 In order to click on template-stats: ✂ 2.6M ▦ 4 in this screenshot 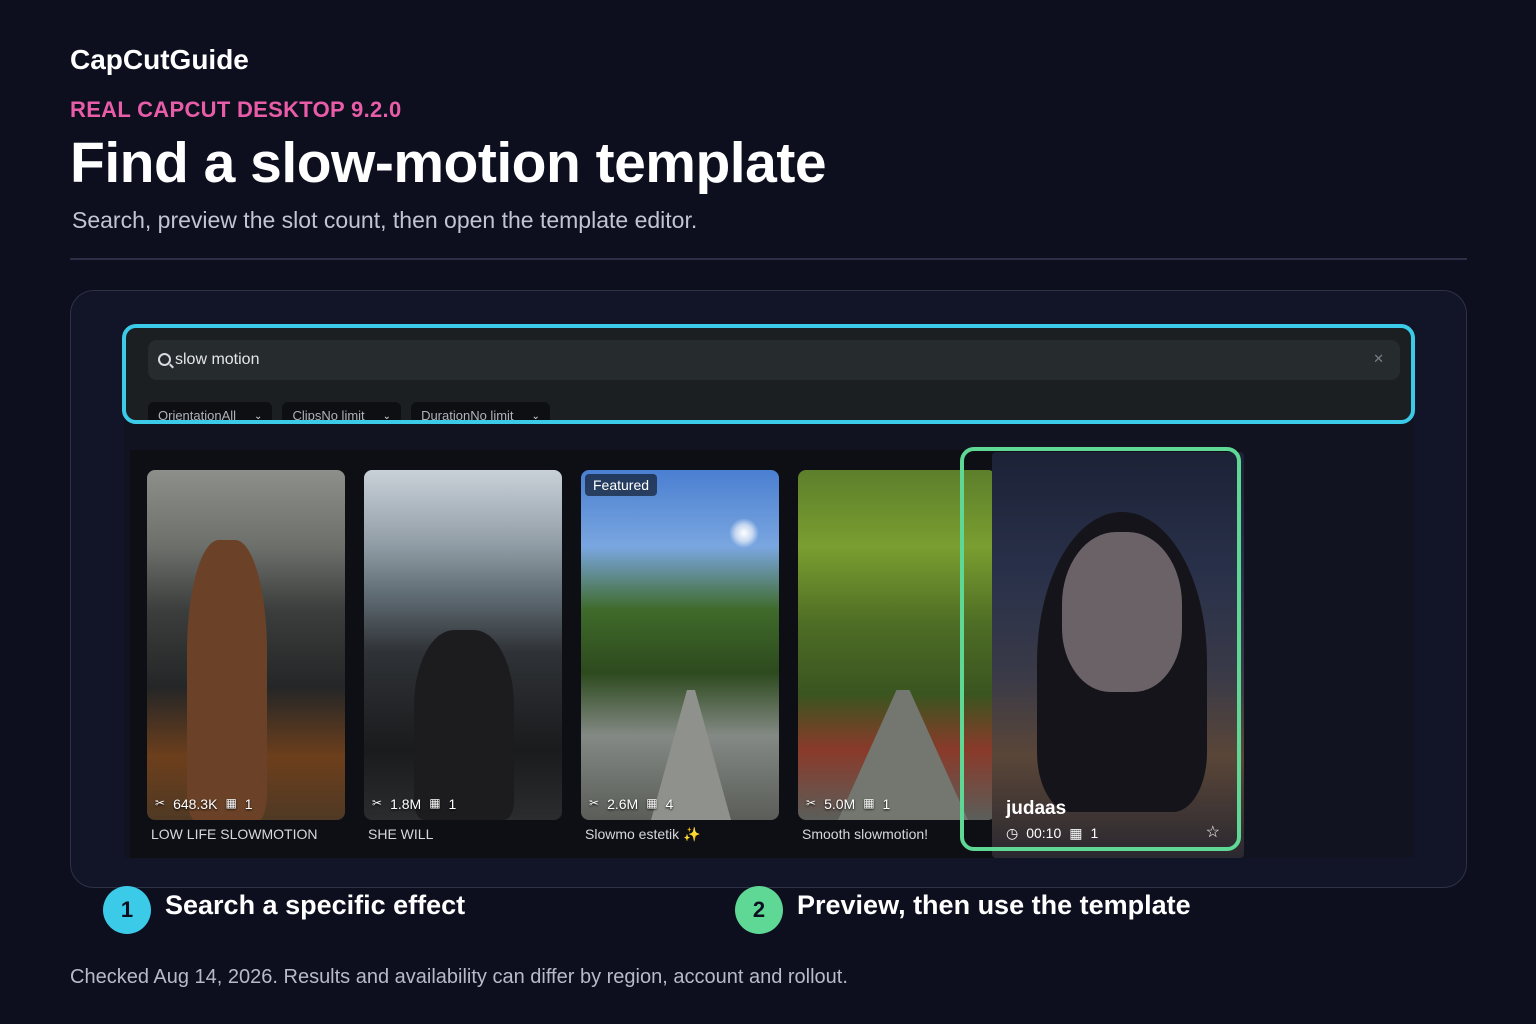, I will do `click(631, 804)`.